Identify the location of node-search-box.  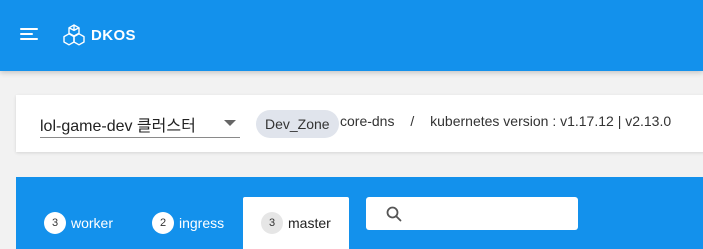
(472, 213).